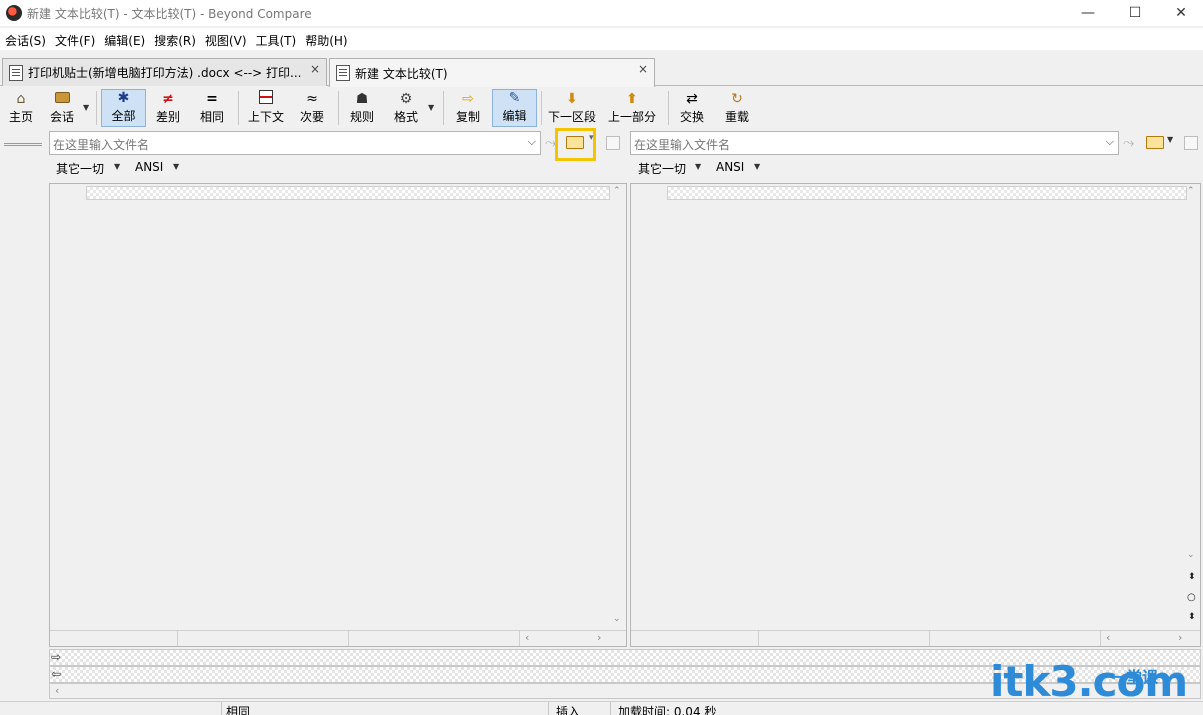  I want to click on menu-search: 搜索(R), so click(174, 39).